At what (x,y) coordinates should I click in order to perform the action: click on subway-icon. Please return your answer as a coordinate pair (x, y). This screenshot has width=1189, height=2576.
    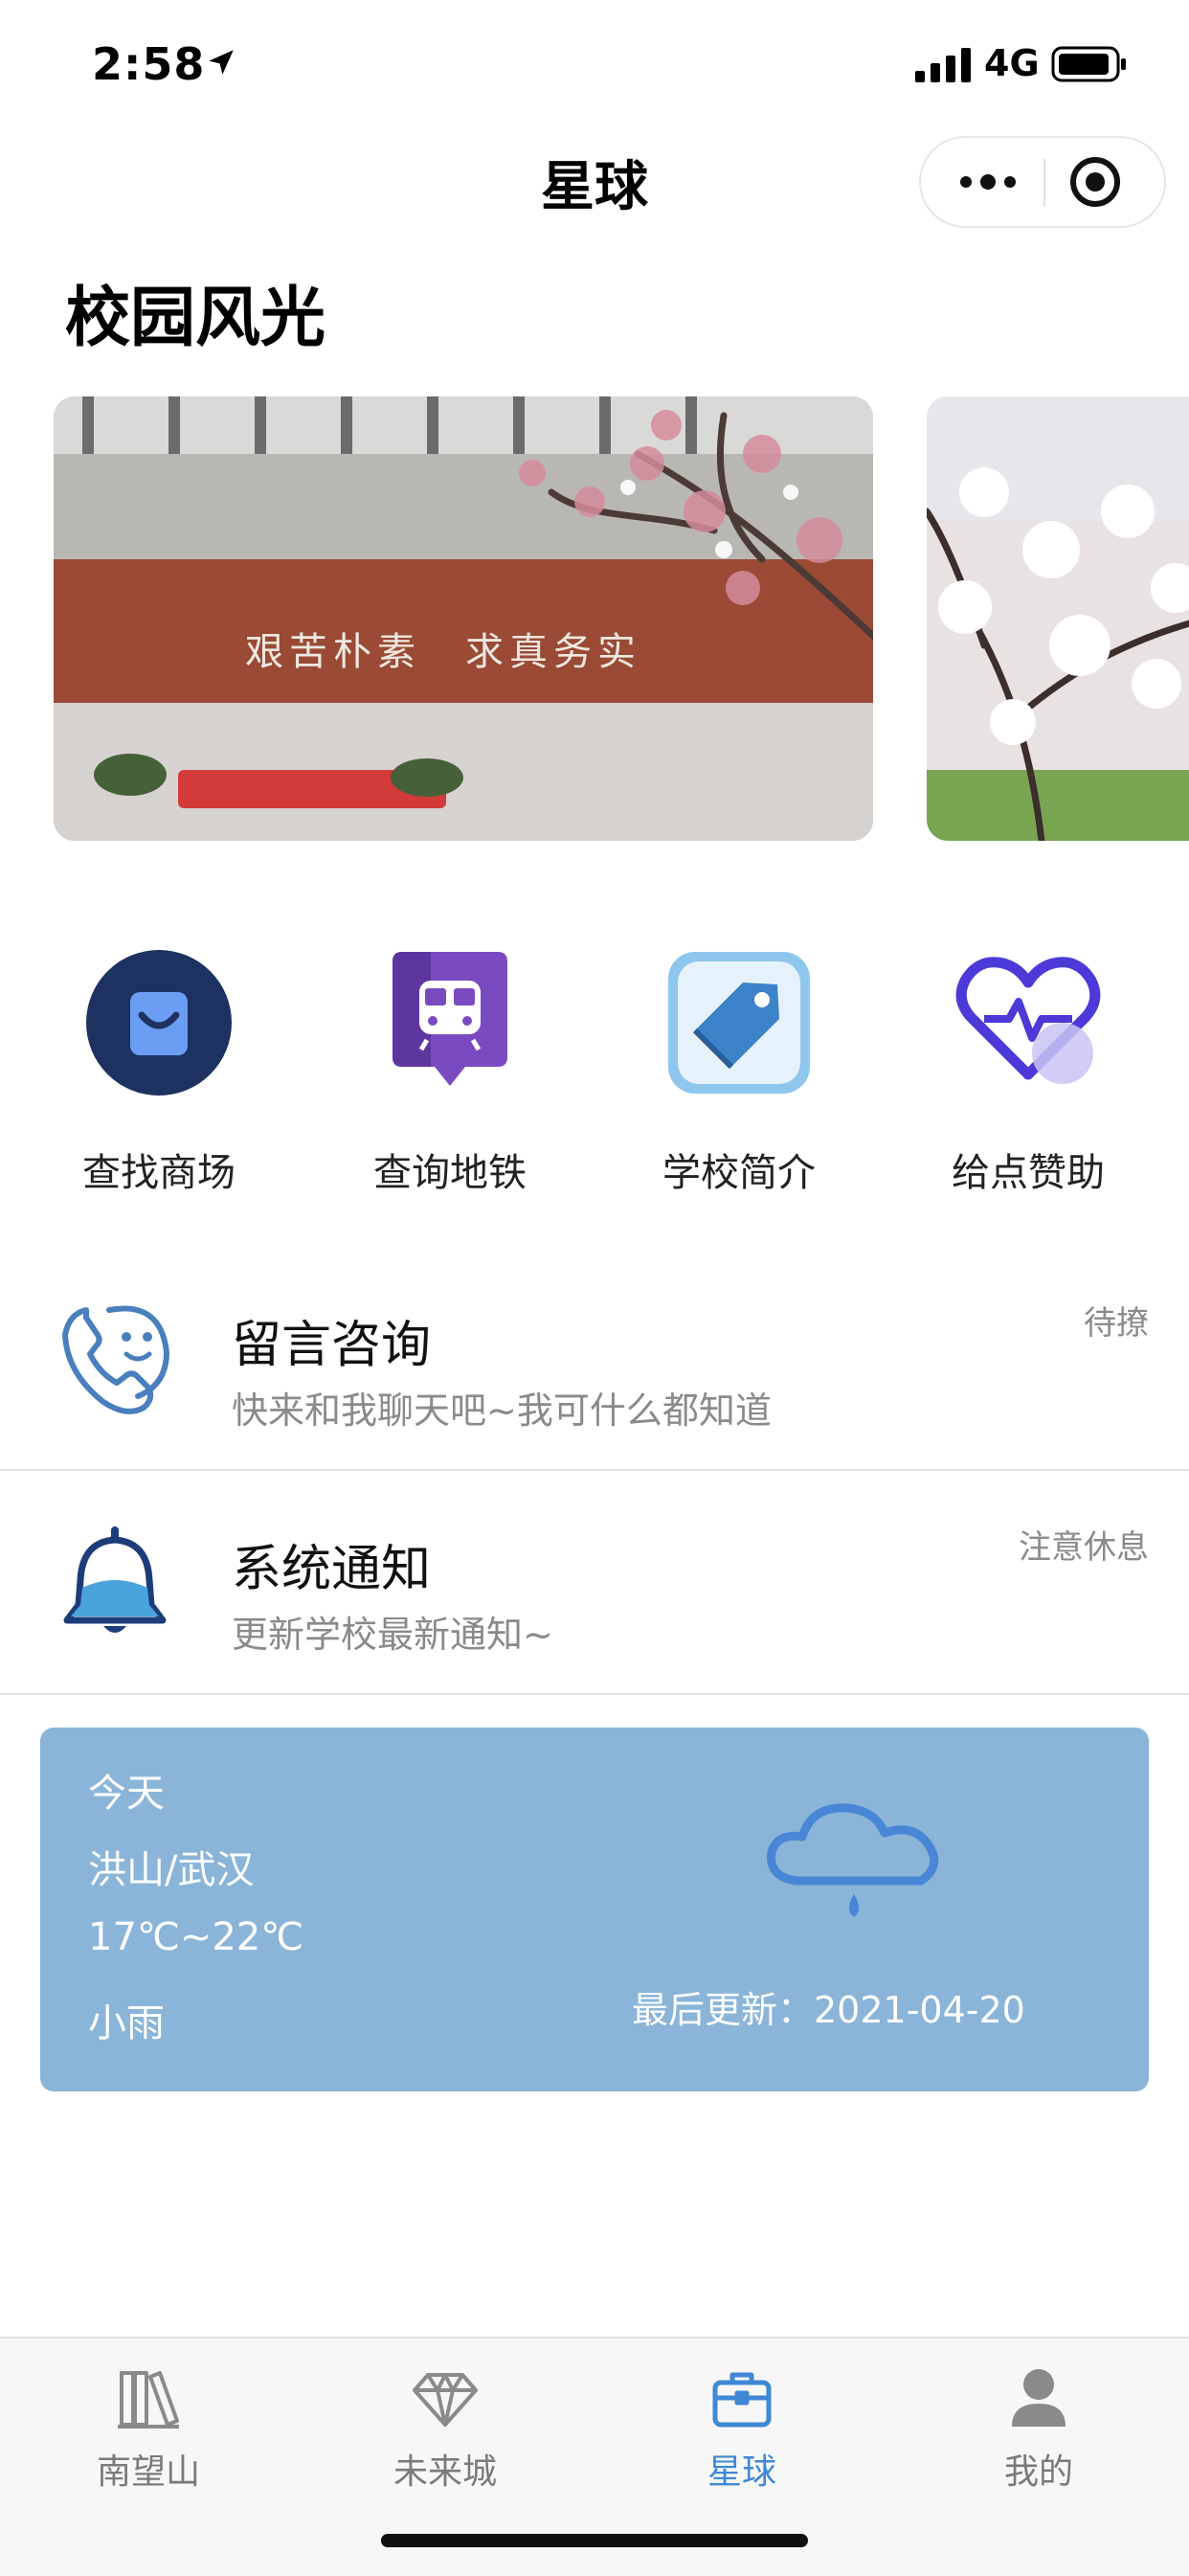
    Looking at the image, I should click on (450, 1019).